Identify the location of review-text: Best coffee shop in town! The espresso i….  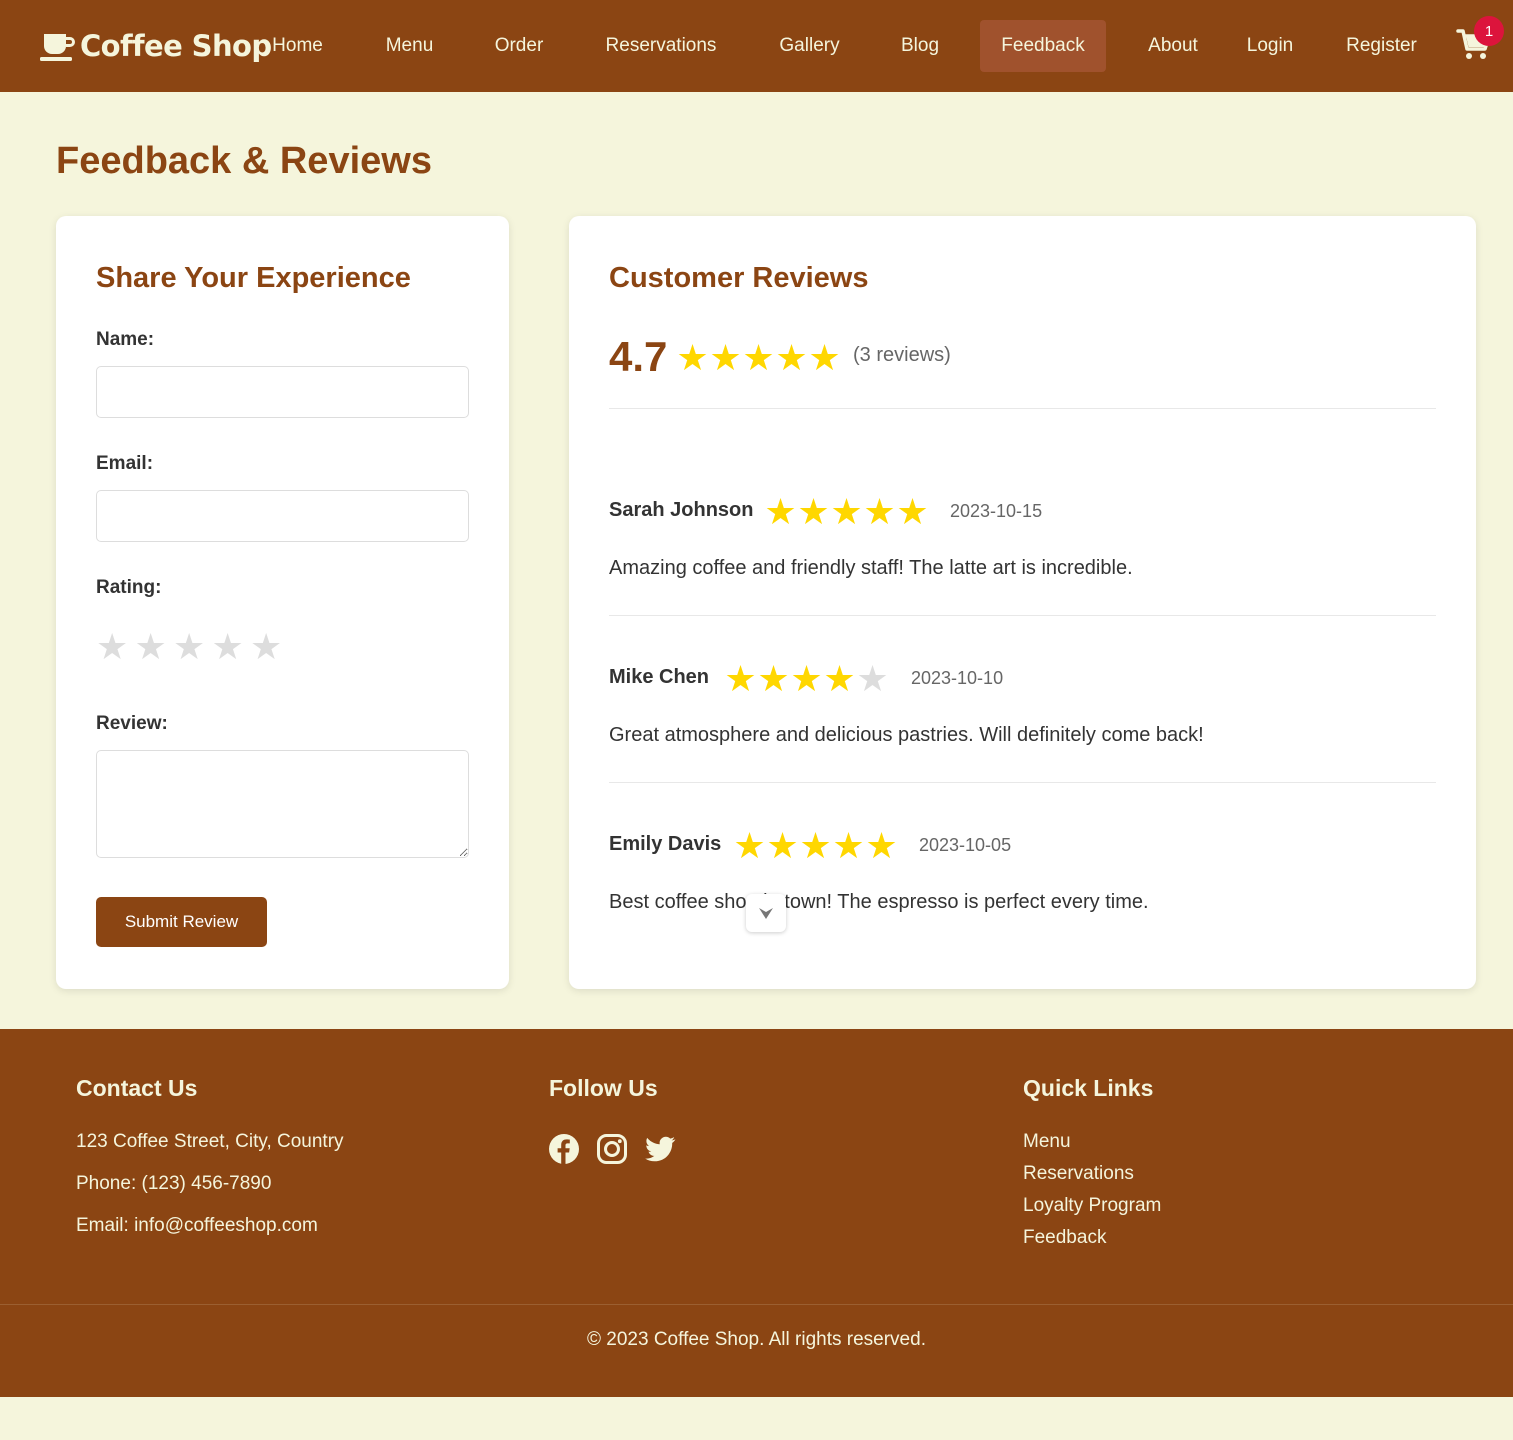
(879, 902).